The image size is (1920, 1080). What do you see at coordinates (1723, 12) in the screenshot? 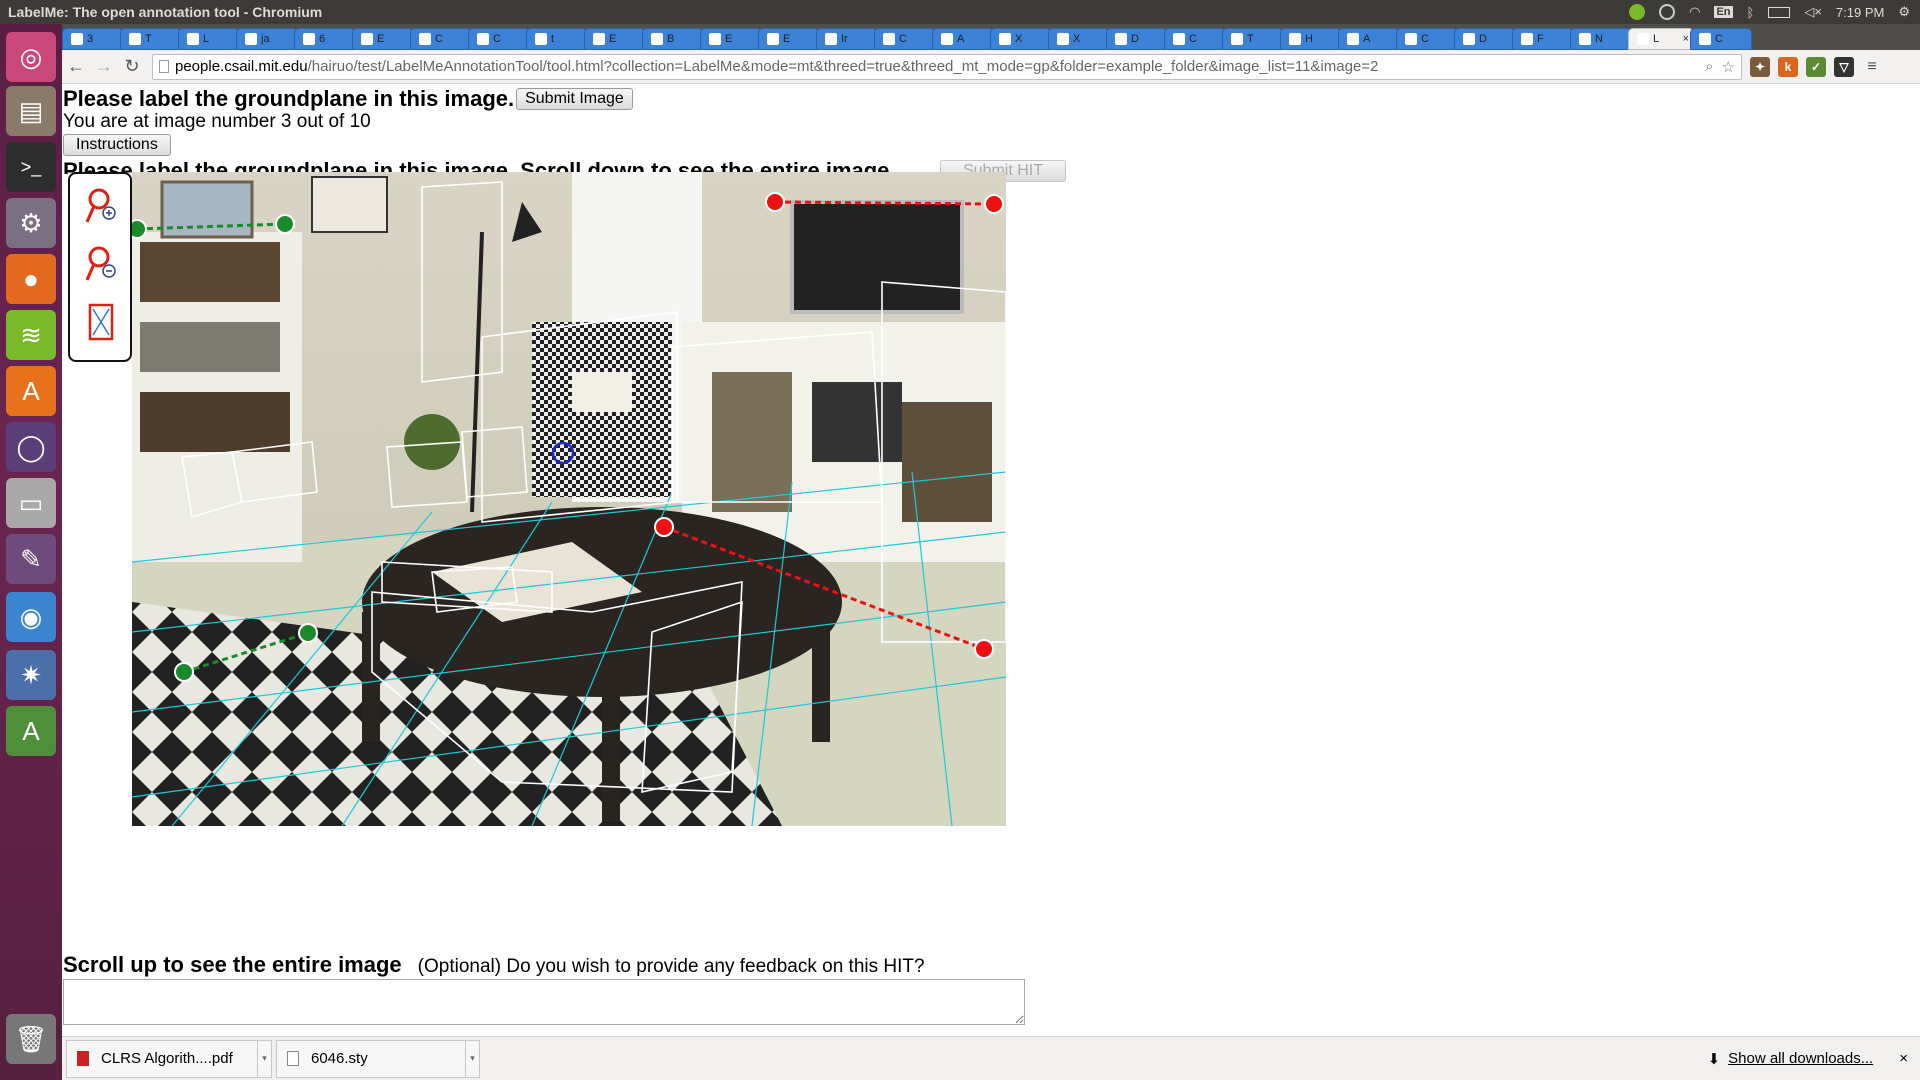
I see `keyboard-layout: En` at bounding box center [1723, 12].